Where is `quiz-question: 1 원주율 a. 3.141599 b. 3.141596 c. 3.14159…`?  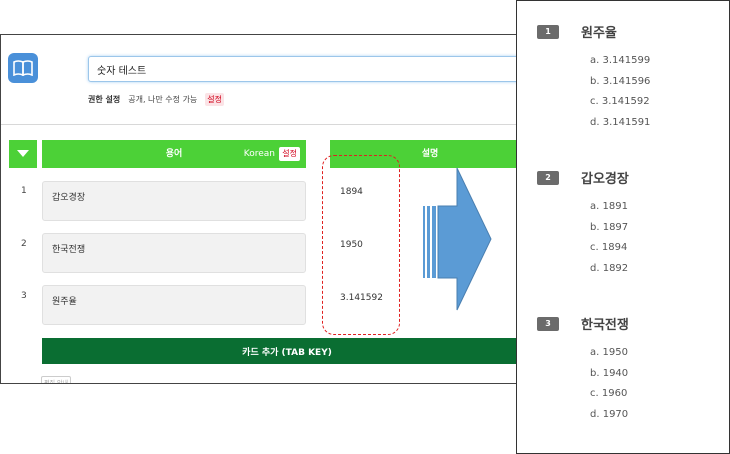 quiz-question: 1 원주율 a. 3.141599 b. 3.141596 c. 3.14159… is located at coordinates (593, 79).